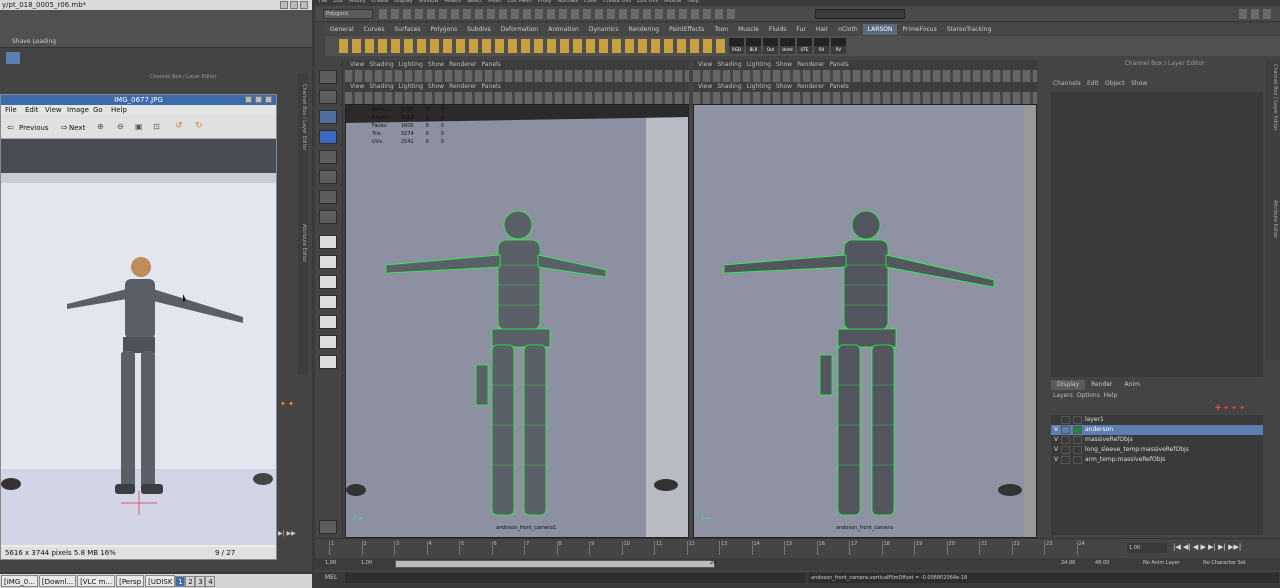 The width and height of the screenshot is (1280, 588). What do you see at coordinates (284, 5) in the screenshot?
I see `minimize-icon` at bounding box center [284, 5].